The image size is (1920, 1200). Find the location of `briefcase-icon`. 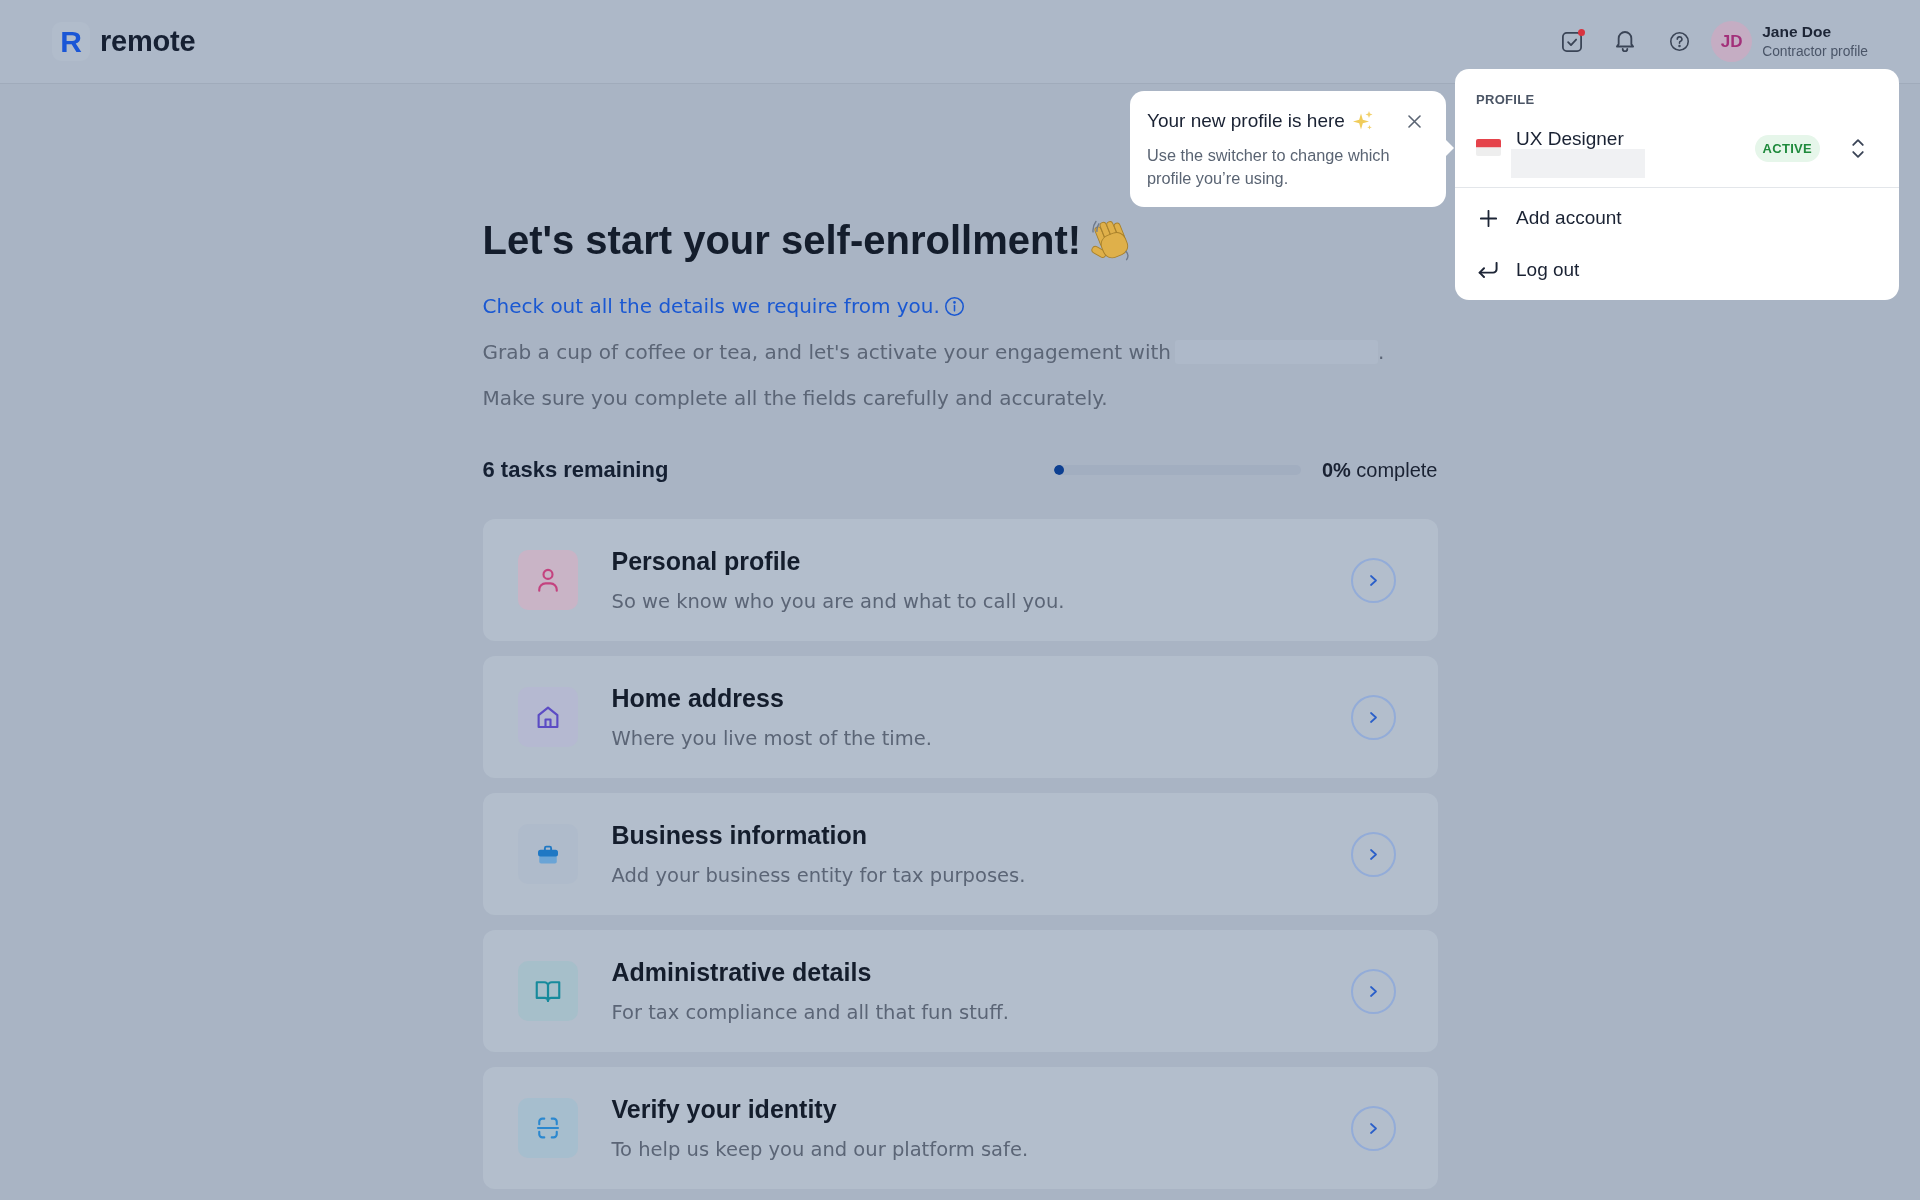

briefcase-icon is located at coordinates (547, 854).